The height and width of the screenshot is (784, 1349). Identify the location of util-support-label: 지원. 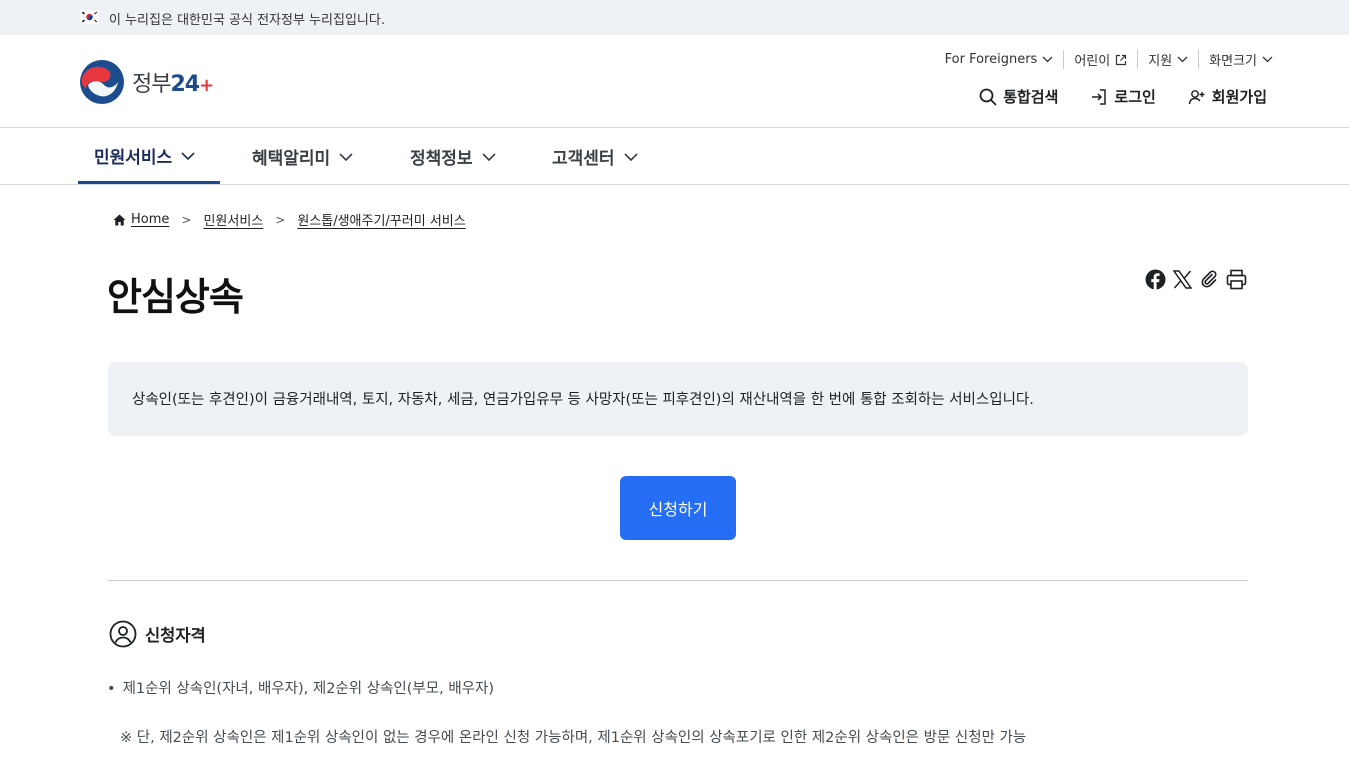
(1160, 61).